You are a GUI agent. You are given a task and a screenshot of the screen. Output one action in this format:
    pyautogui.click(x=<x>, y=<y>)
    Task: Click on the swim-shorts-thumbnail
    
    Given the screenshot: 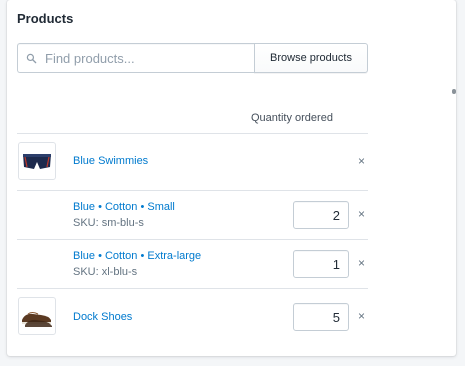 What is the action you would take?
    pyautogui.click(x=37, y=161)
    